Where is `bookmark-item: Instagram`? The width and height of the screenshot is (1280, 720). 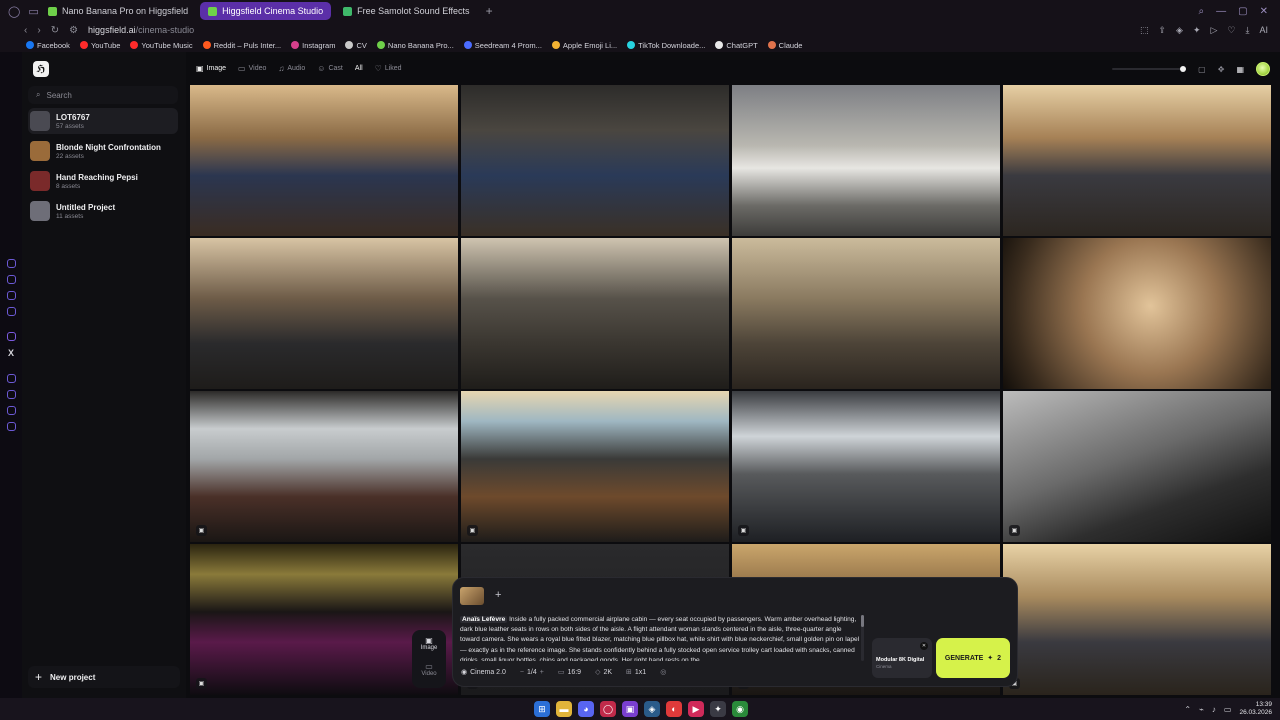 bookmark-item: Instagram is located at coordinates (313, 45).